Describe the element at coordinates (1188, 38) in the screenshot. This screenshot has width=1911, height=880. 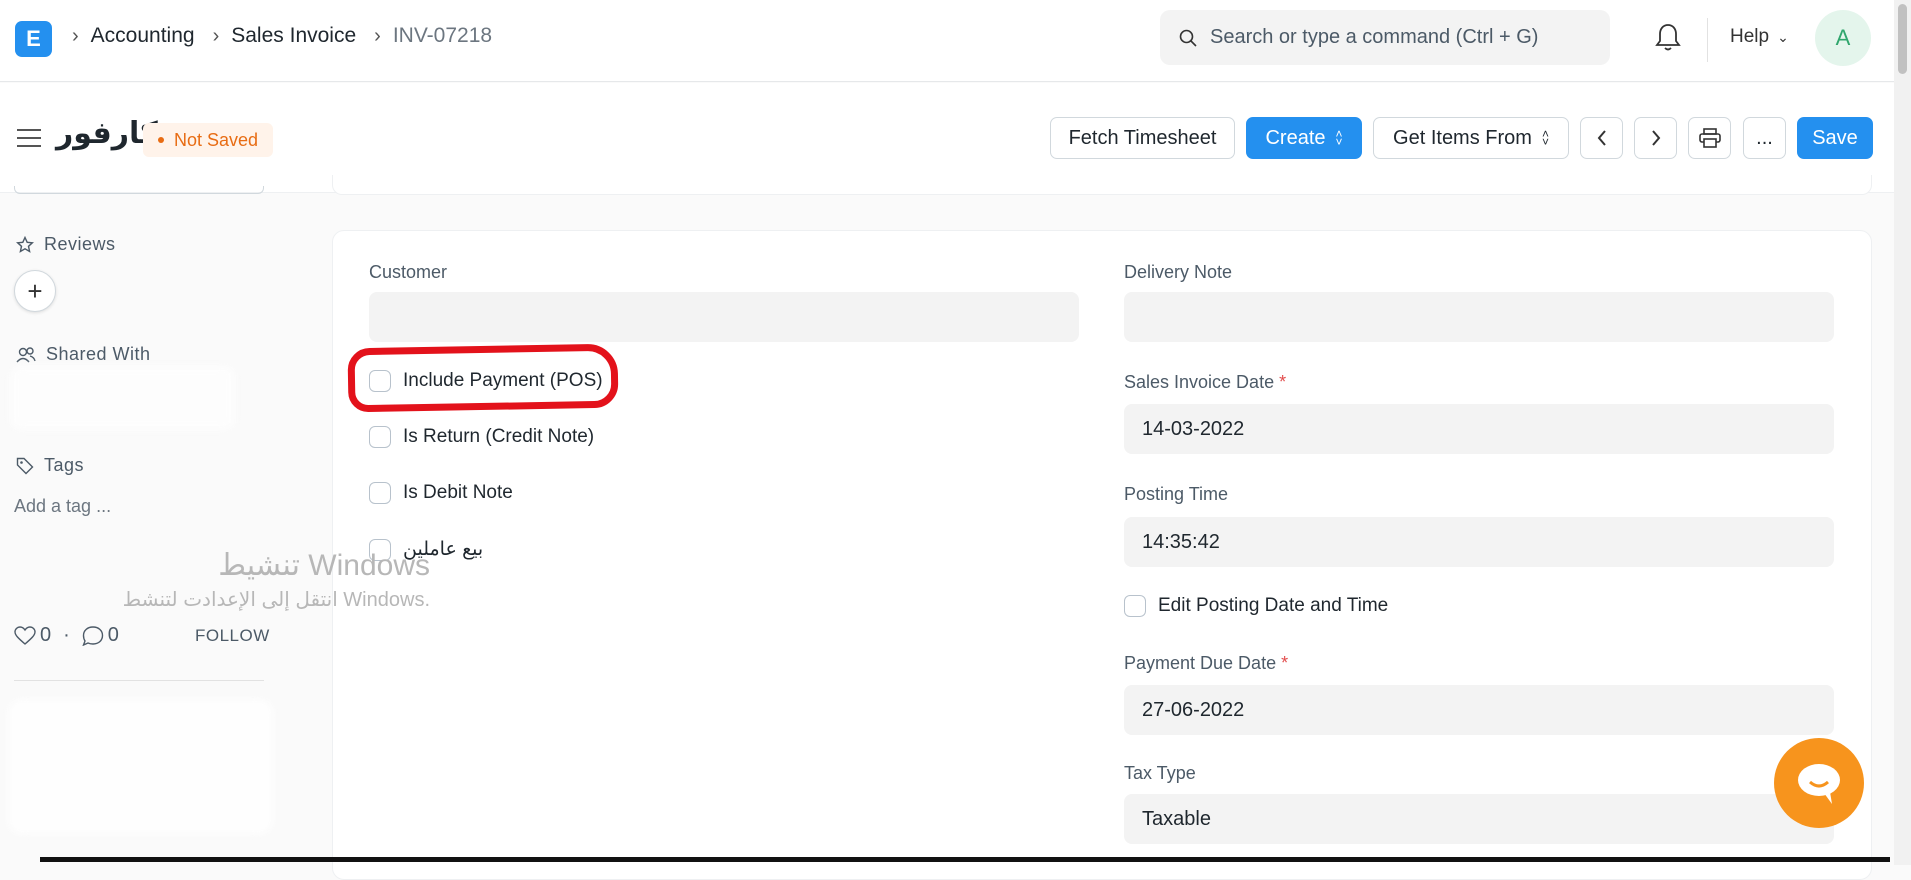
I see `search-icon` at that location.